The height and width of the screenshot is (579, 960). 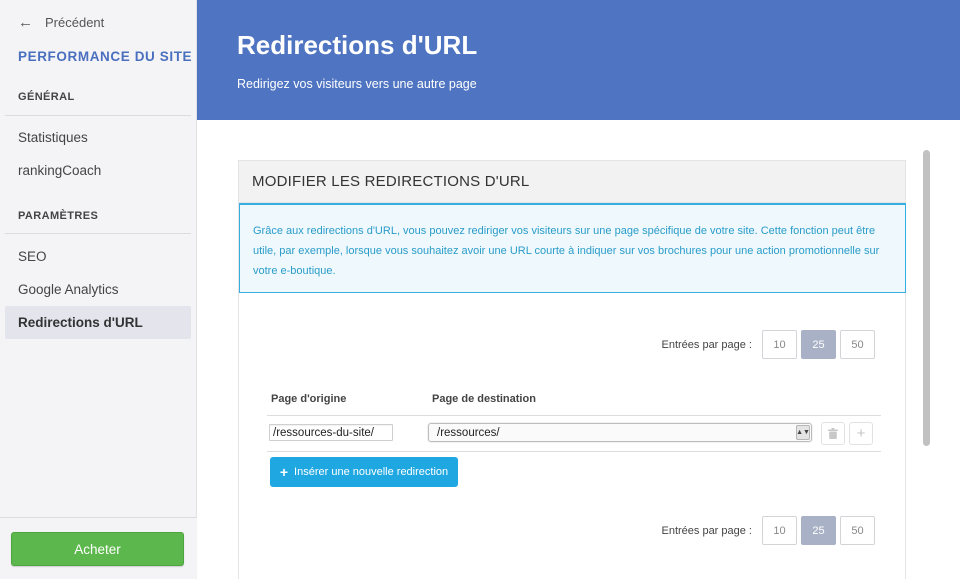 I want to click on add-row-button: +, so click(x=861, y=433).